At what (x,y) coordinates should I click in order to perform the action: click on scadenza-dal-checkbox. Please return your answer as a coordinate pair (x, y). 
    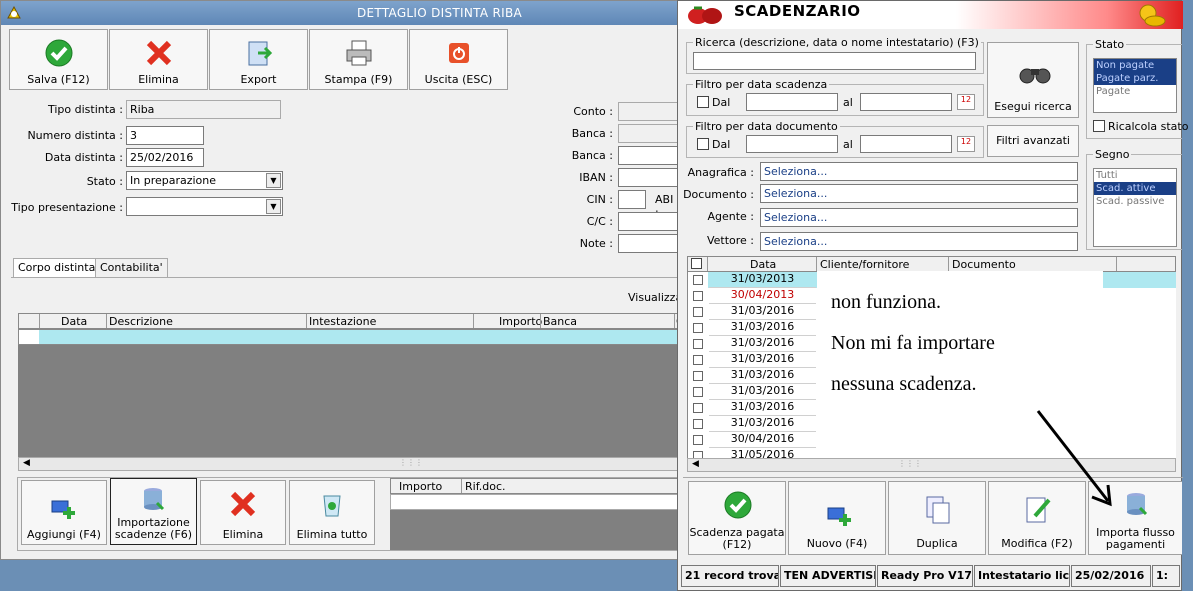
    Looking at the image, I should click on (703, 102).